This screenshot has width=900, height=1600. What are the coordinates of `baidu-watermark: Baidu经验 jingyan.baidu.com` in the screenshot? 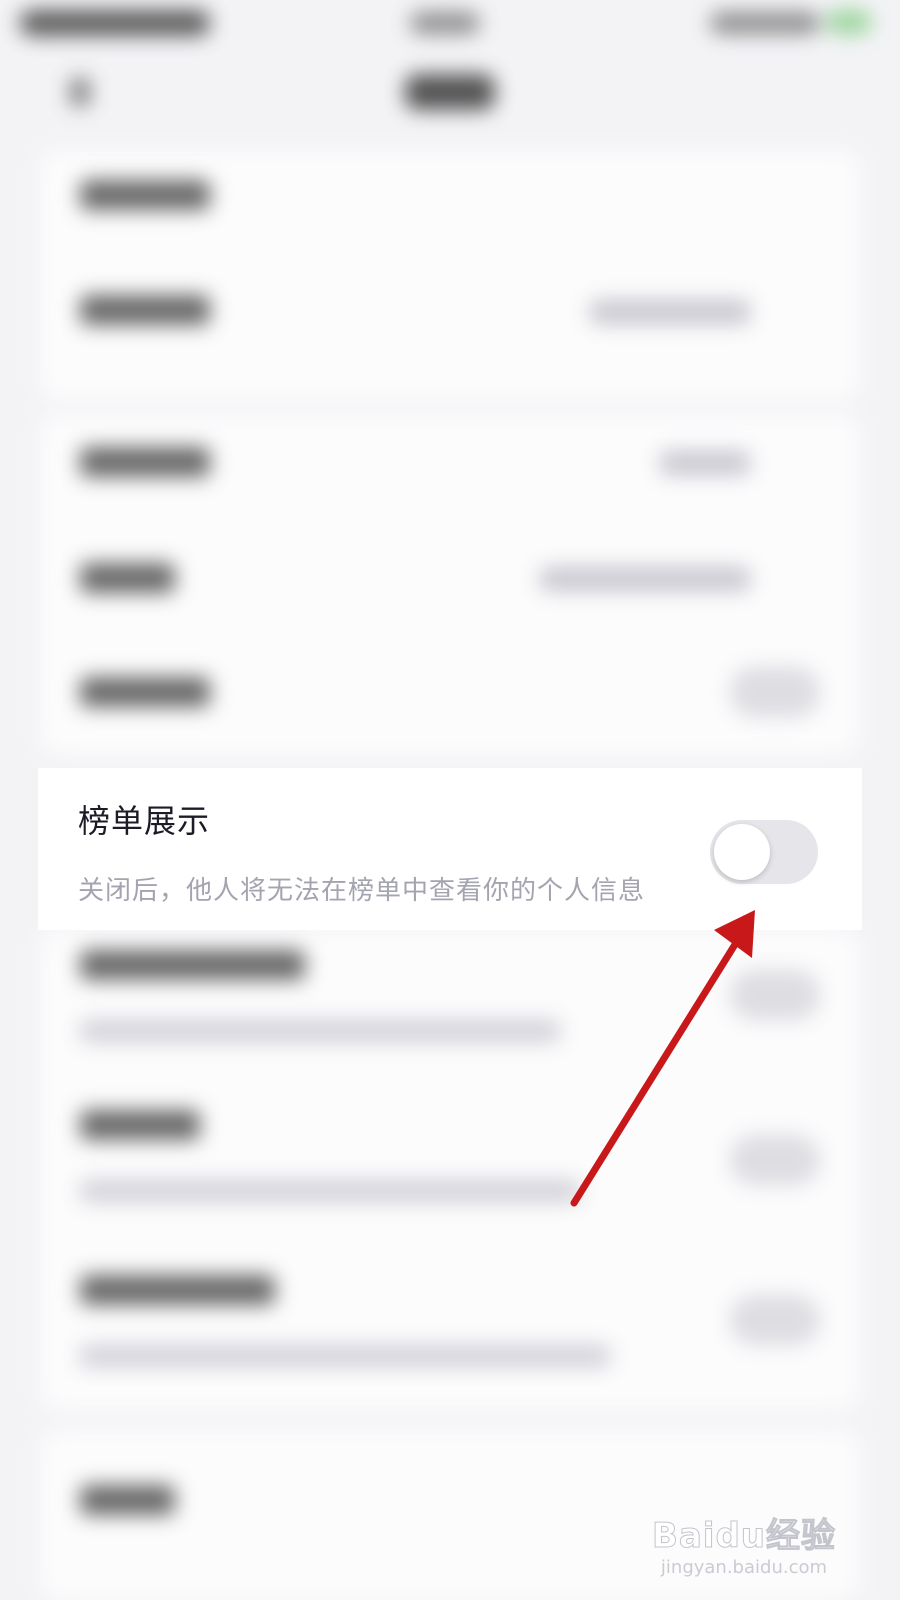 It's located at (743, 1543).